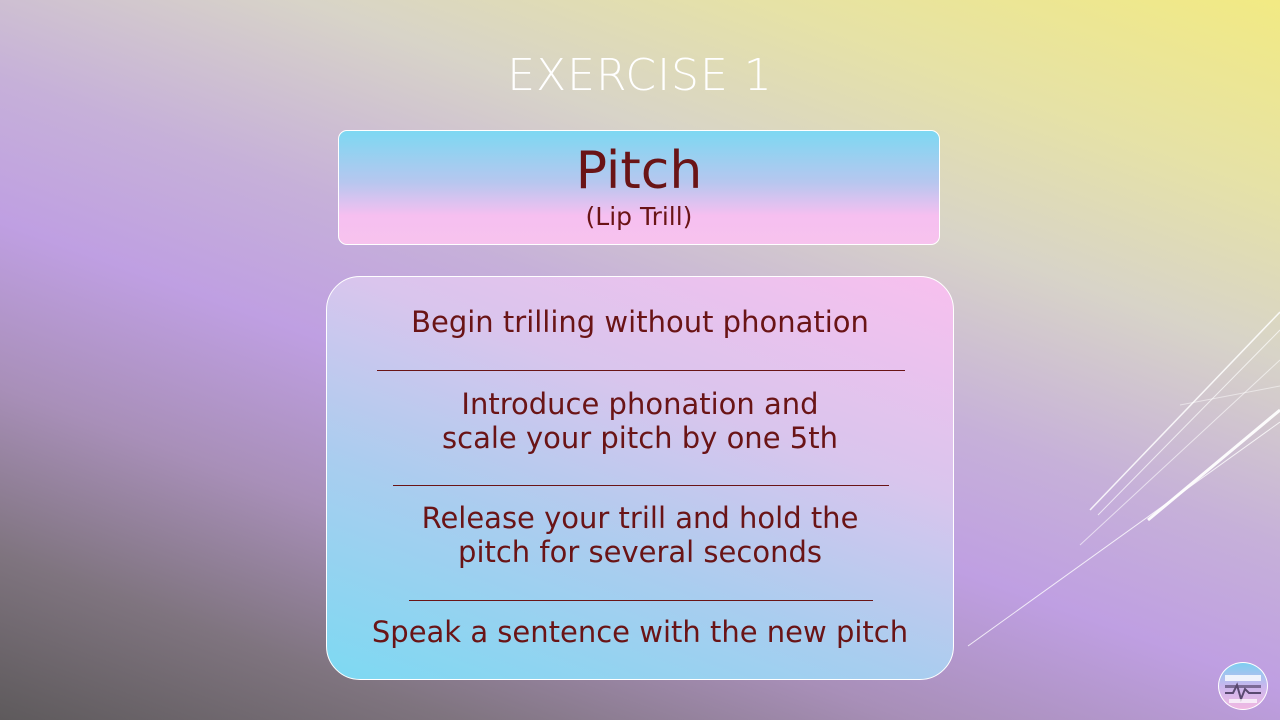 The height and width of the screenshot is (720, 1280). Describe the element at coordinates (639, 216) in the screenshot. I see `header-sub-text: (Lip Trill)` at that location.